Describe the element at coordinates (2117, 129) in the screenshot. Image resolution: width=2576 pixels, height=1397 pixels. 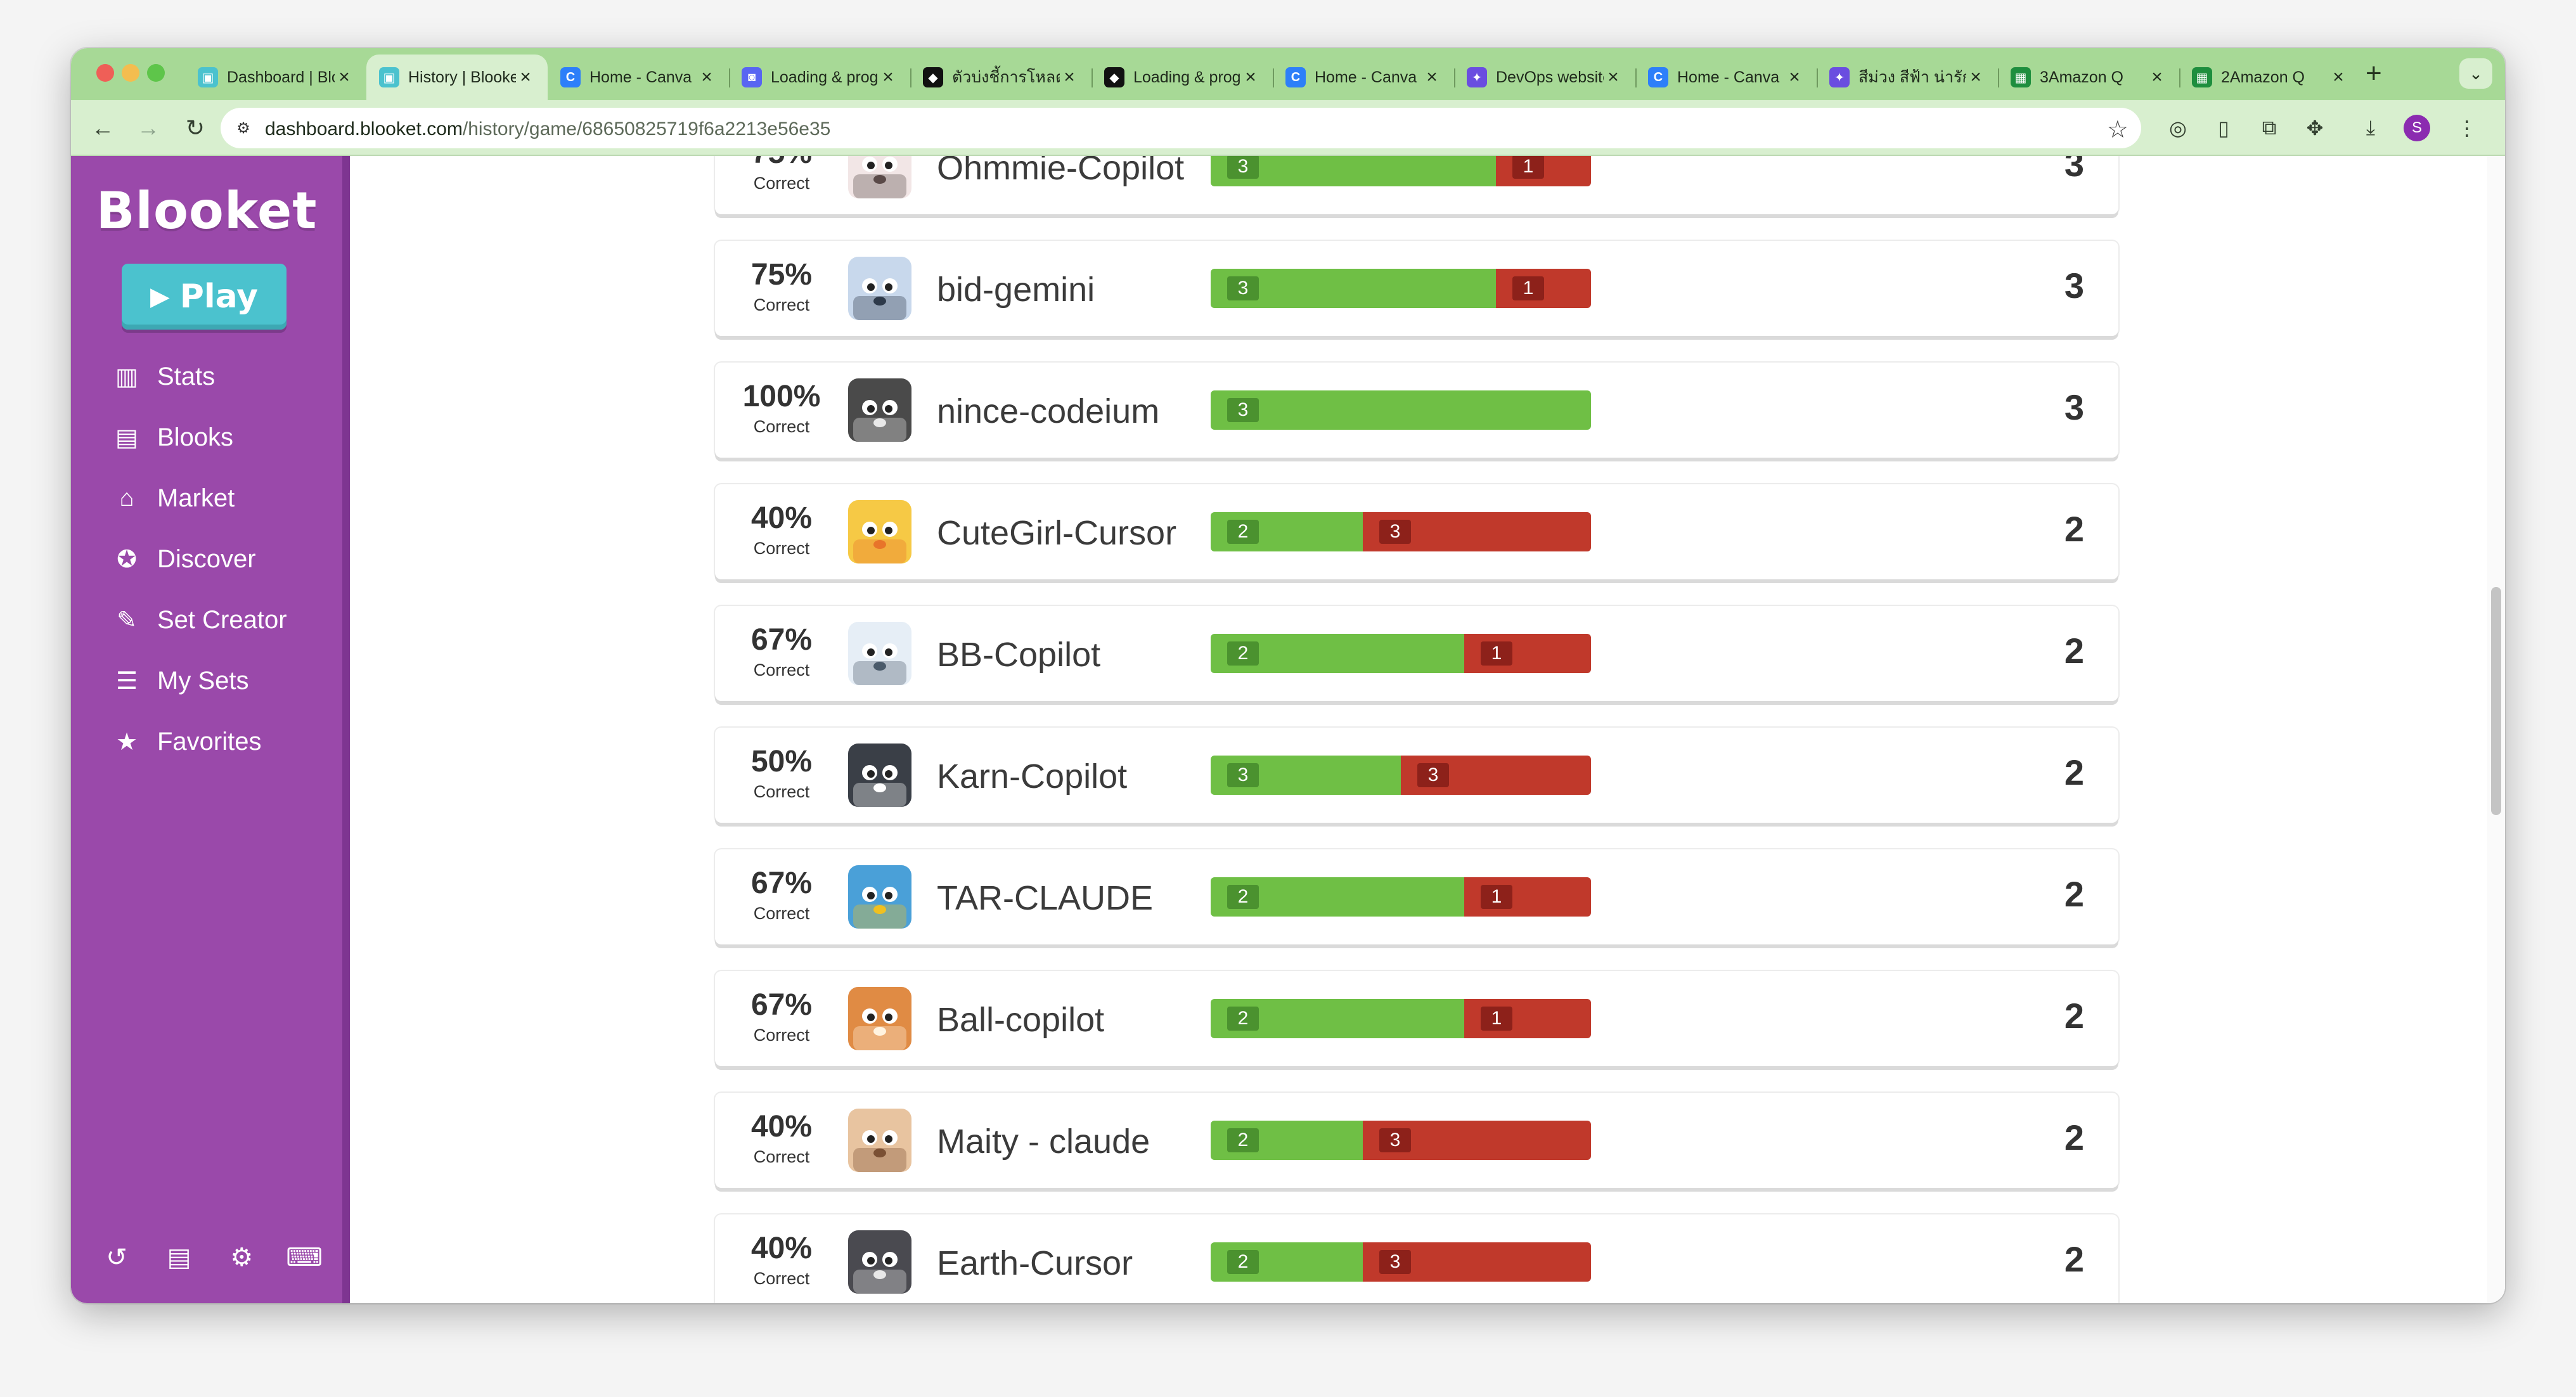
I see `bookmark-star-icon: ☆` at that location.